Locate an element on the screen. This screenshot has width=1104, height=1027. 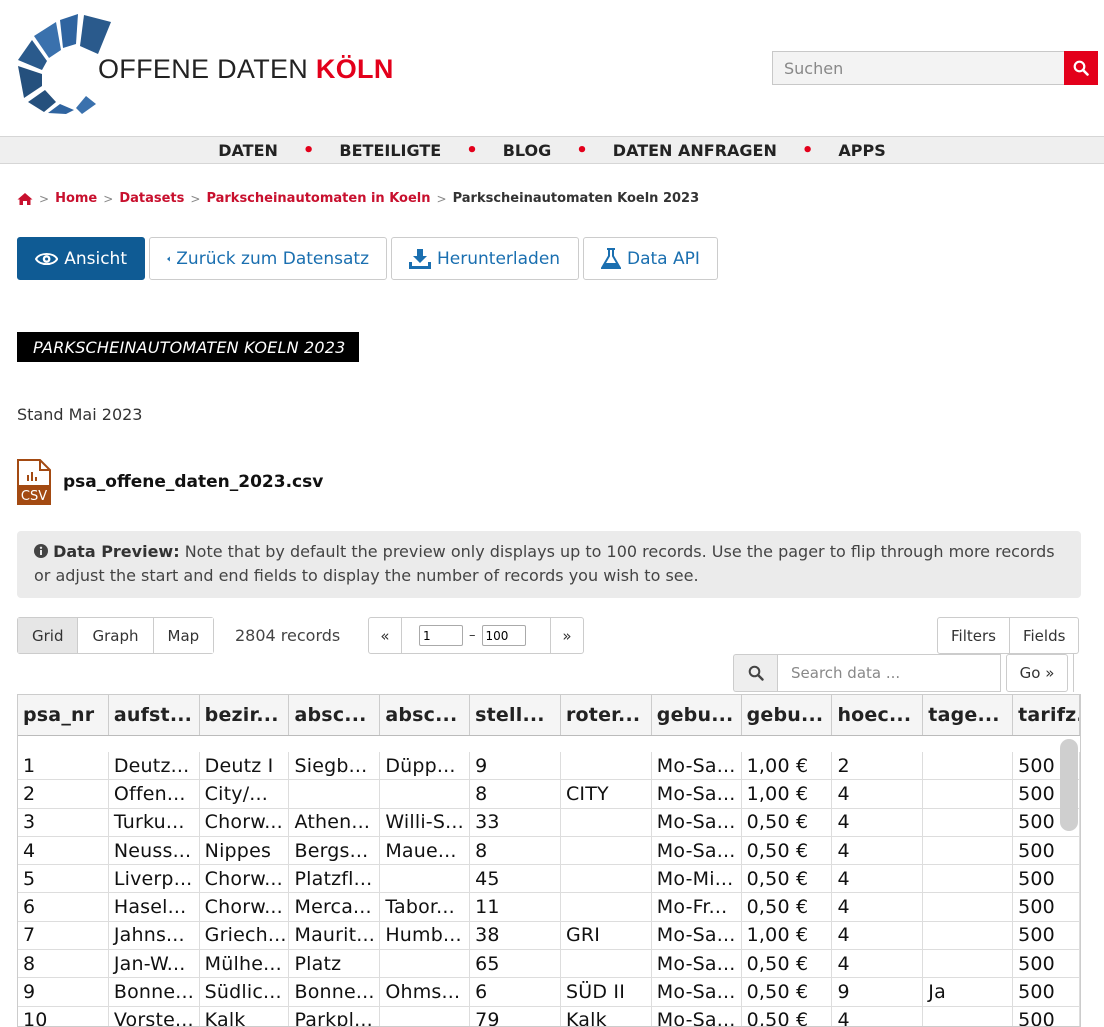
site-search-placeholder: Suchen is located at coordinates (814, 68).